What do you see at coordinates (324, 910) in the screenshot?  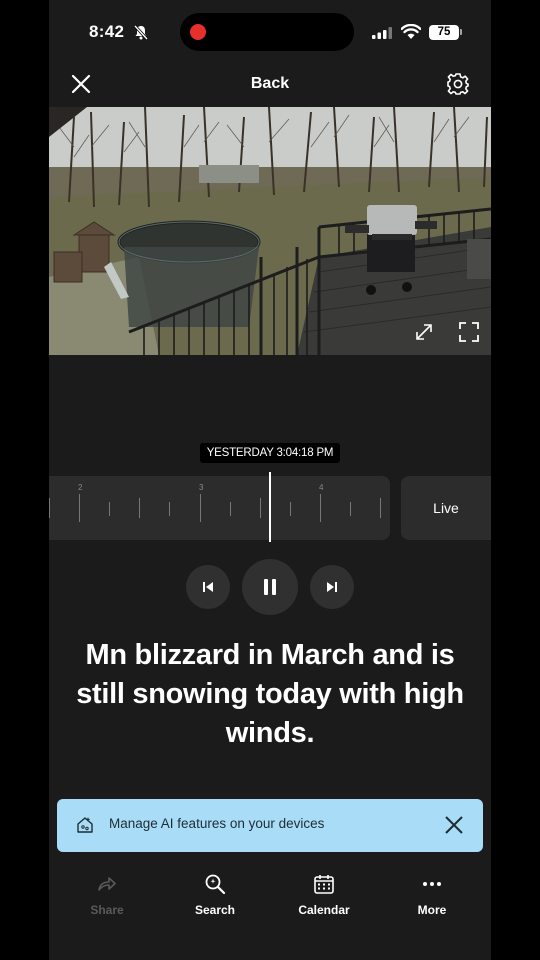 I see `tab-label: Calendar` at bounding box center [324, 910].